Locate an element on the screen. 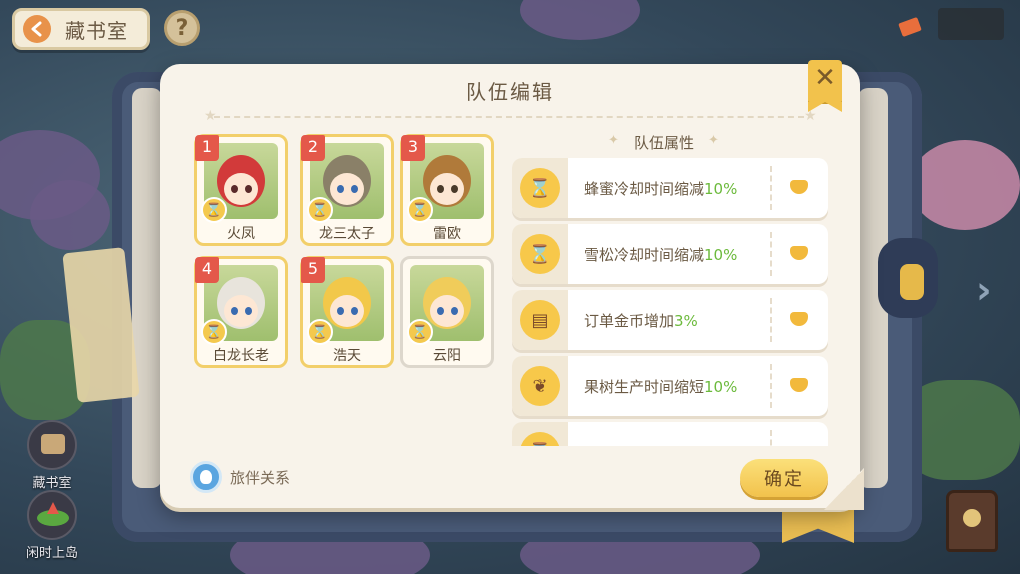  top-right-panel is located at coordinates (971, 24).